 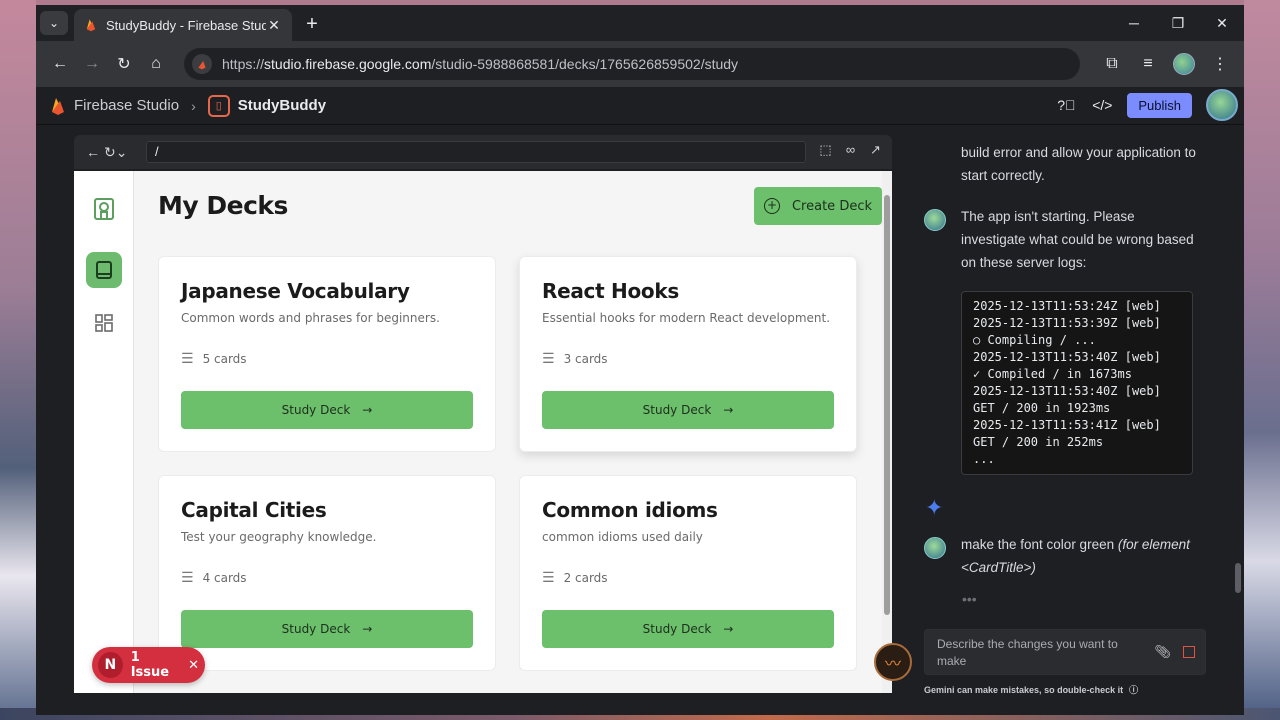 What do you see at coordinates (218, 105) in the screenshot?
I see `book-icon: ▯` at bounding box center [218, 105].